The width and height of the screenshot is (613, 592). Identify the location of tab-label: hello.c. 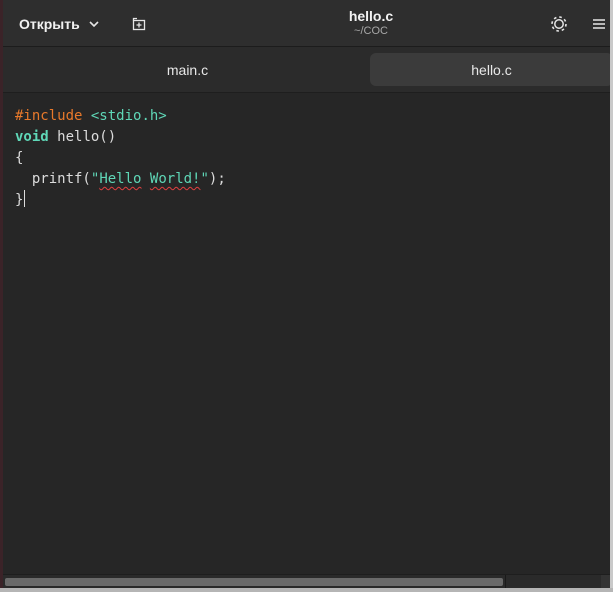
(491, 69).